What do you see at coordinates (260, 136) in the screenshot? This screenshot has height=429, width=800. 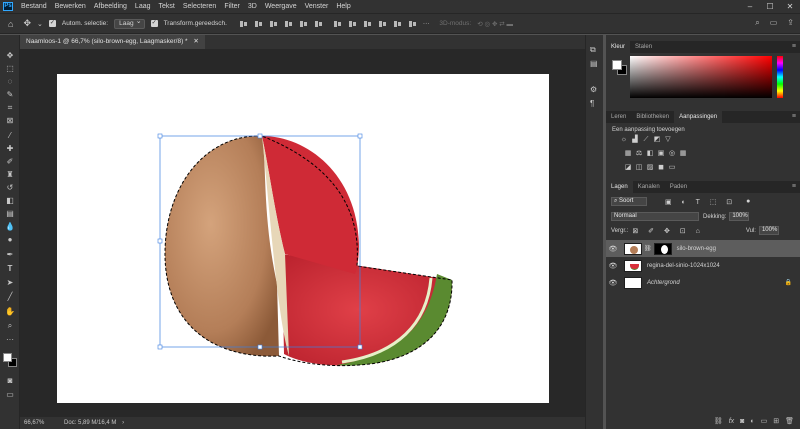 I see `transform-handle-tm` at bounding box center [260, 136].